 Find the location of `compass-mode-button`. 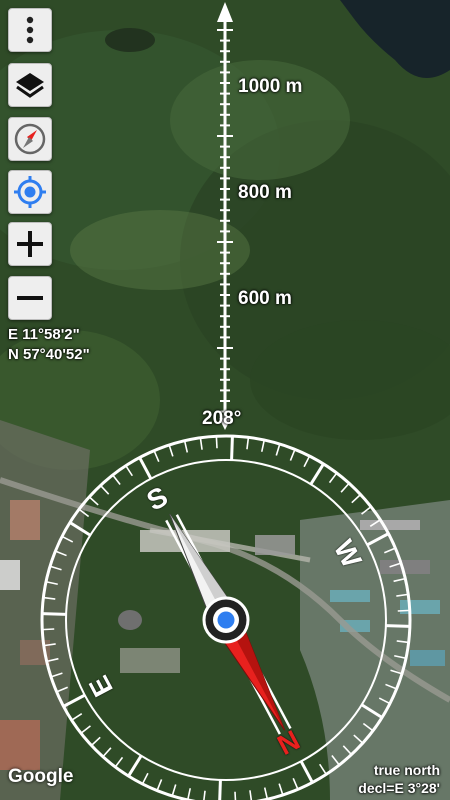

compass-mode-button is located at coordinates (30, 139).